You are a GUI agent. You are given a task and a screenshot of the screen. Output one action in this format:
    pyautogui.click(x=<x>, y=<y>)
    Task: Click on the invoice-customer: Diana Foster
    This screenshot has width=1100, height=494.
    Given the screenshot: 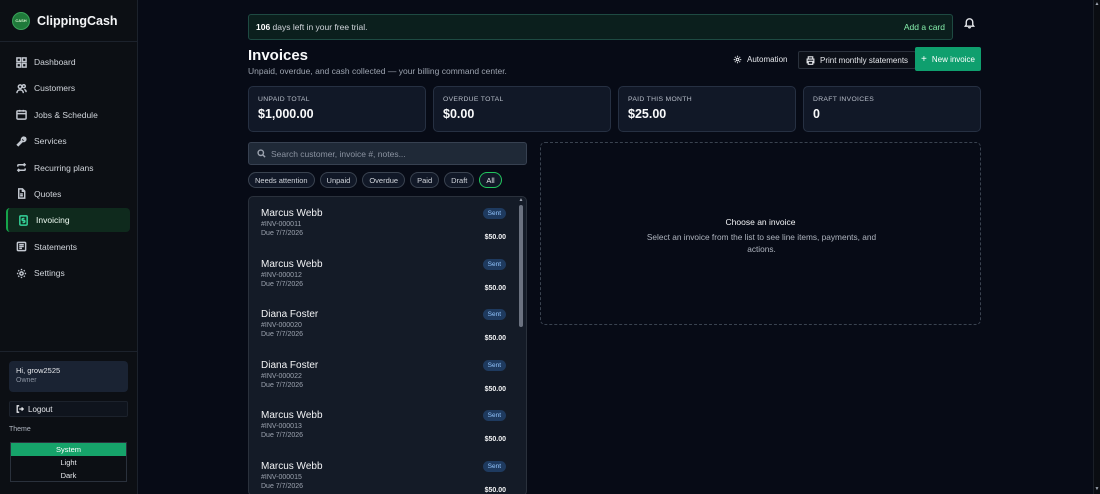 What is the action you would take?
    pyautogui.click(x=290, y=365)
    